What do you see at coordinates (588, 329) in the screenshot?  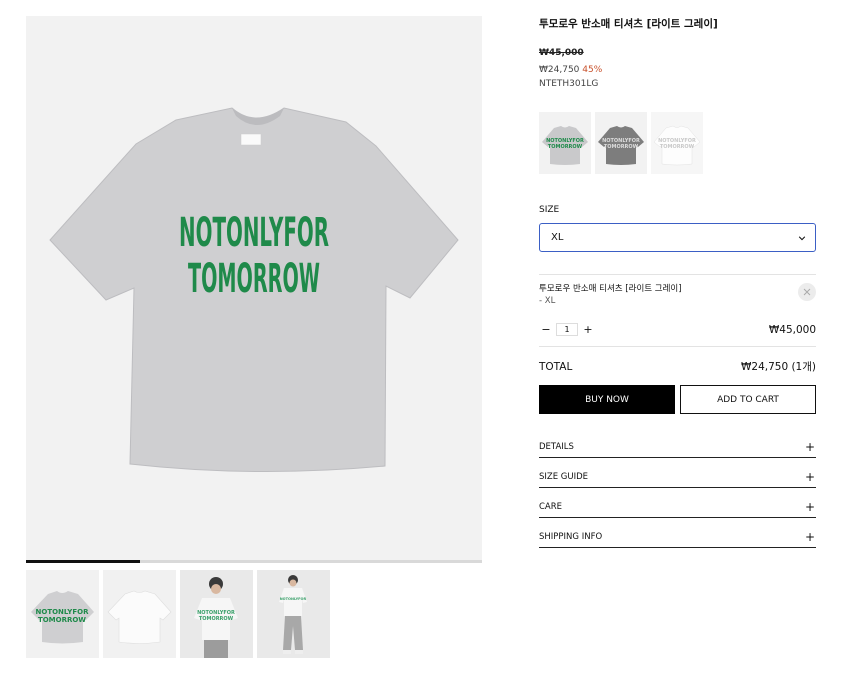 I see `increase-quantity-button: +` at bounding box center [588, 329].